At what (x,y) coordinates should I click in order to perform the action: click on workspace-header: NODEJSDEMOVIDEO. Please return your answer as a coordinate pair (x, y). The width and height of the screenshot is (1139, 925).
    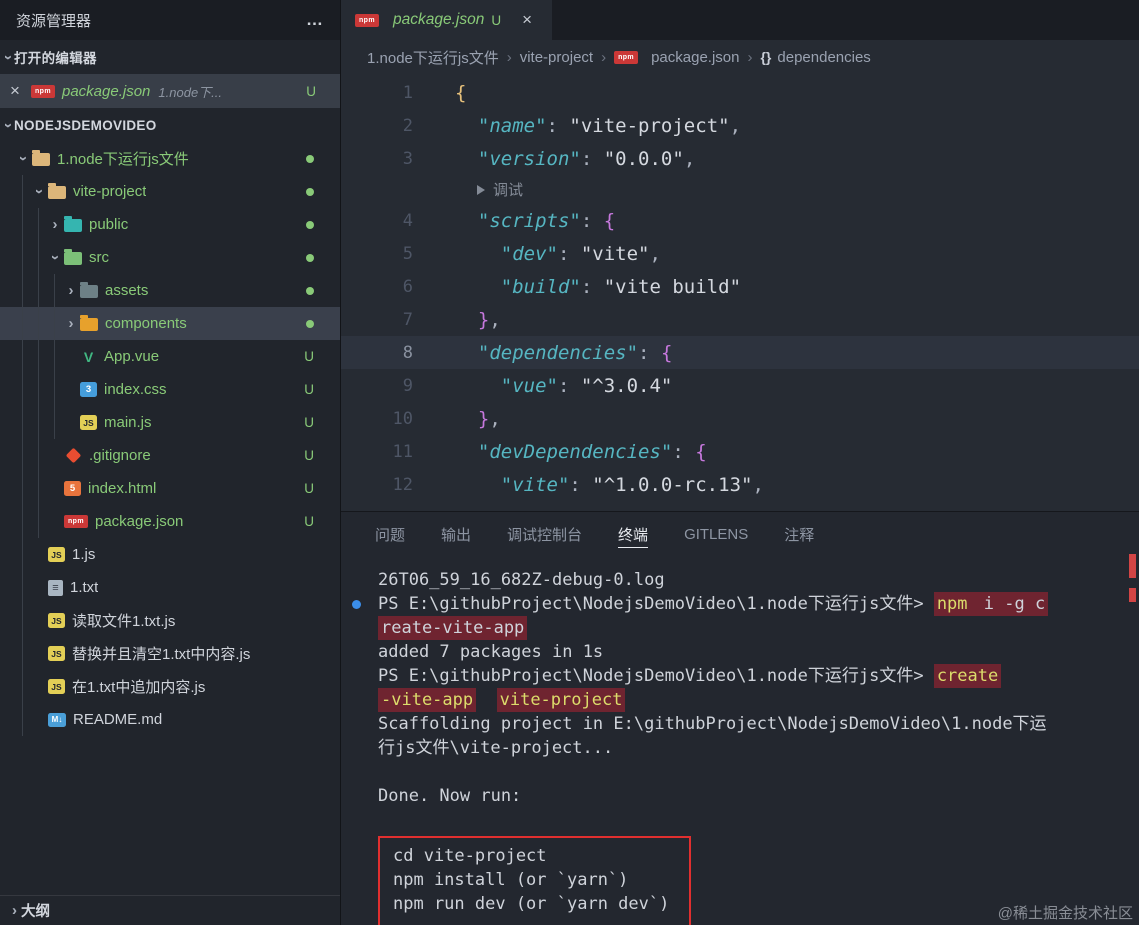
    Looking at the image, I should click on (170, 125).